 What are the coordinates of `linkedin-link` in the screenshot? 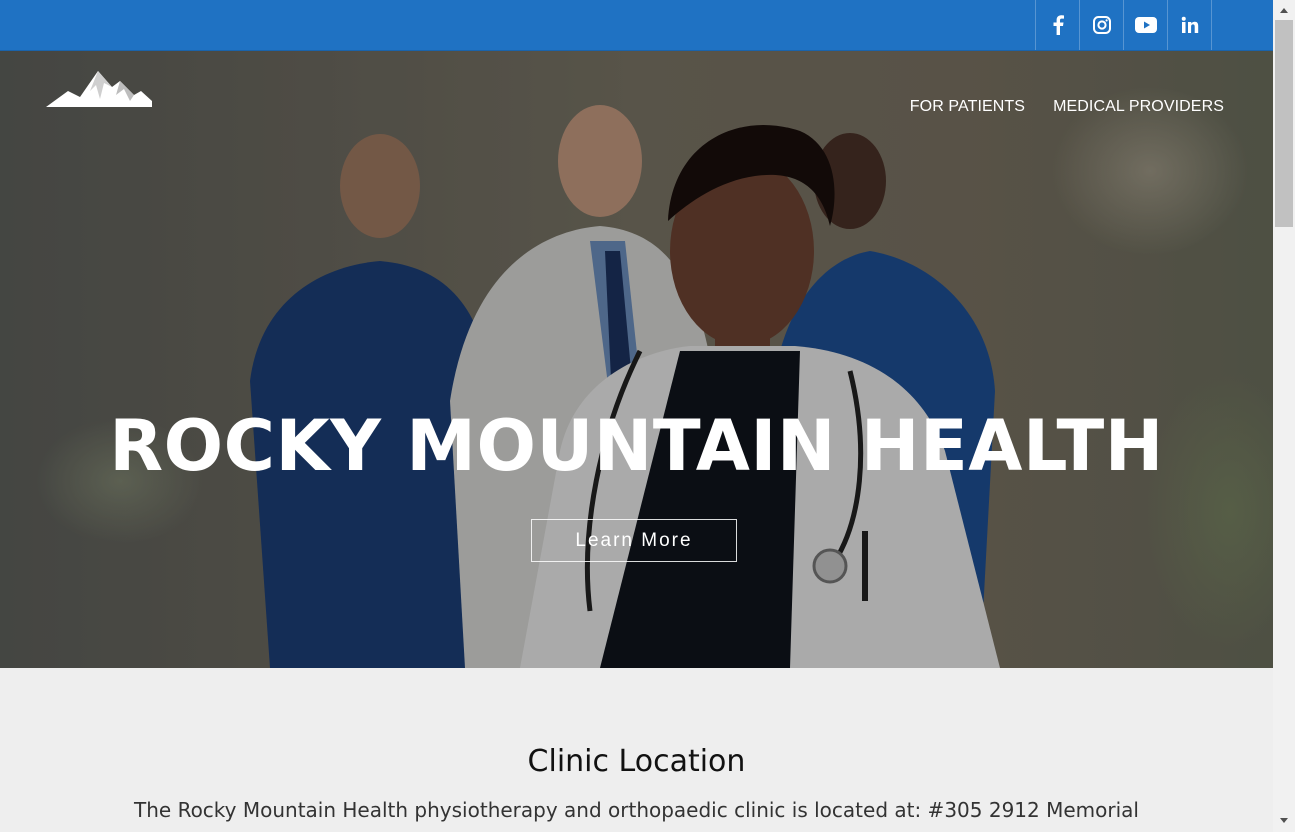 It's located at (1190, 25).